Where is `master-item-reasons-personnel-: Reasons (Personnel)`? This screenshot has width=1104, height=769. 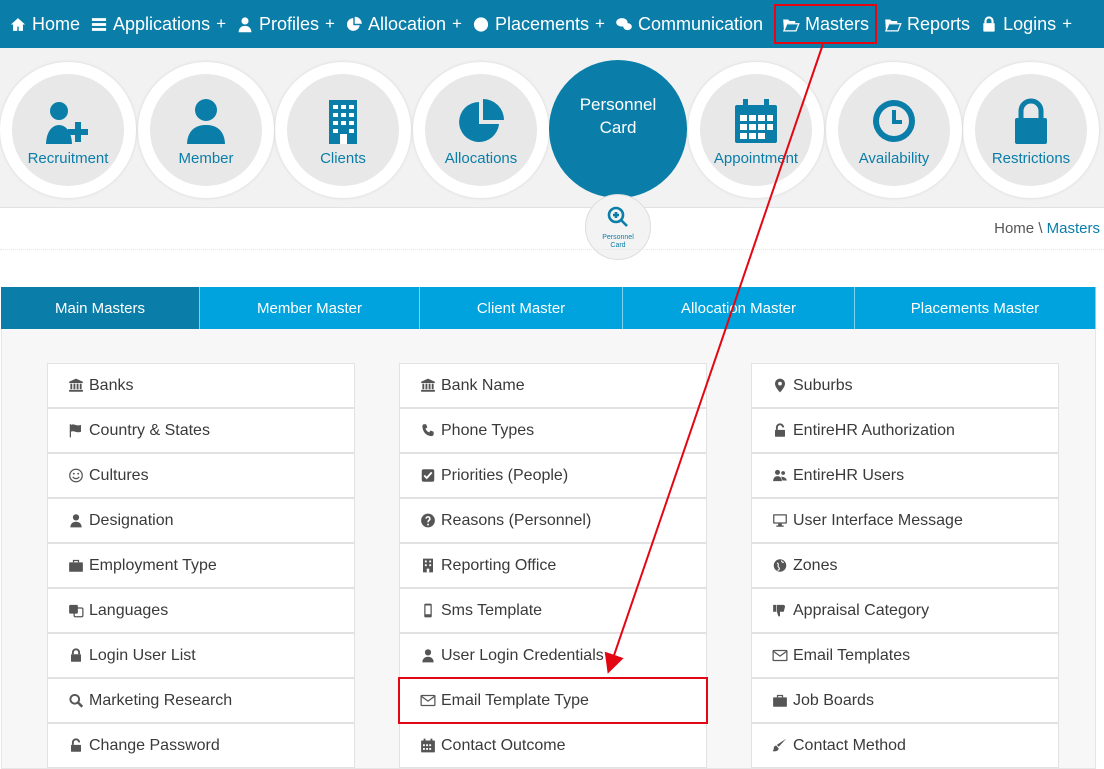
master-item-reasons-personnel-: Reasons (Personnel) is located at coordinates (553, 520).